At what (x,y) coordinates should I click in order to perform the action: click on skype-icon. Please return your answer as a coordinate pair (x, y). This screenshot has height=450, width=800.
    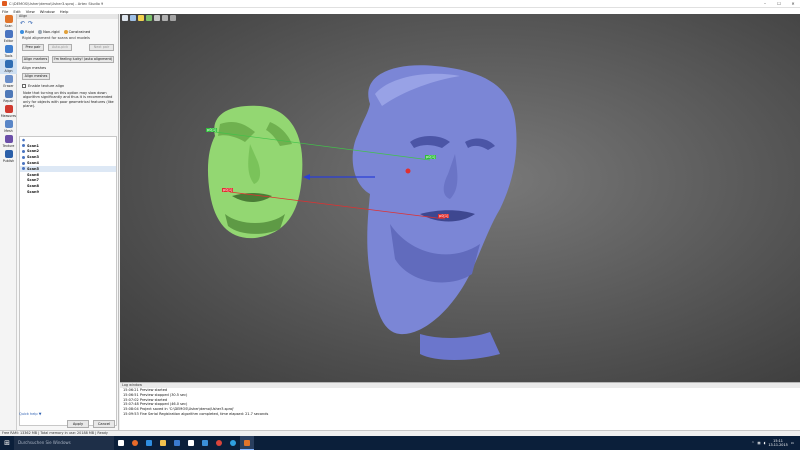
    Looking at the image, I should click on (233, 443).